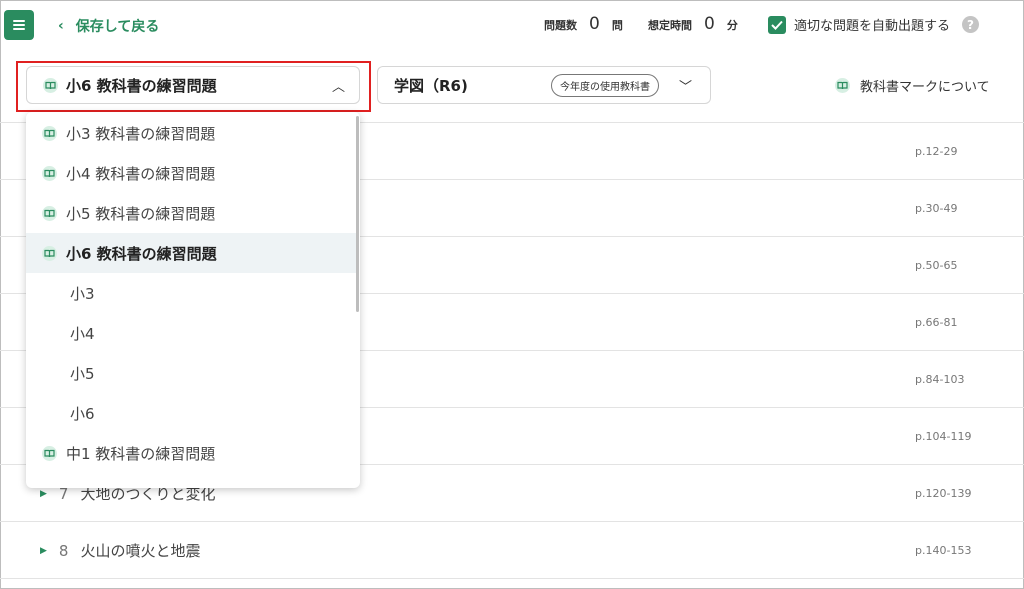 The image size is (1024, 589). I want to click on auto-assign-toggle: 適切な問題を自動出題する ?, so click(874, 24).